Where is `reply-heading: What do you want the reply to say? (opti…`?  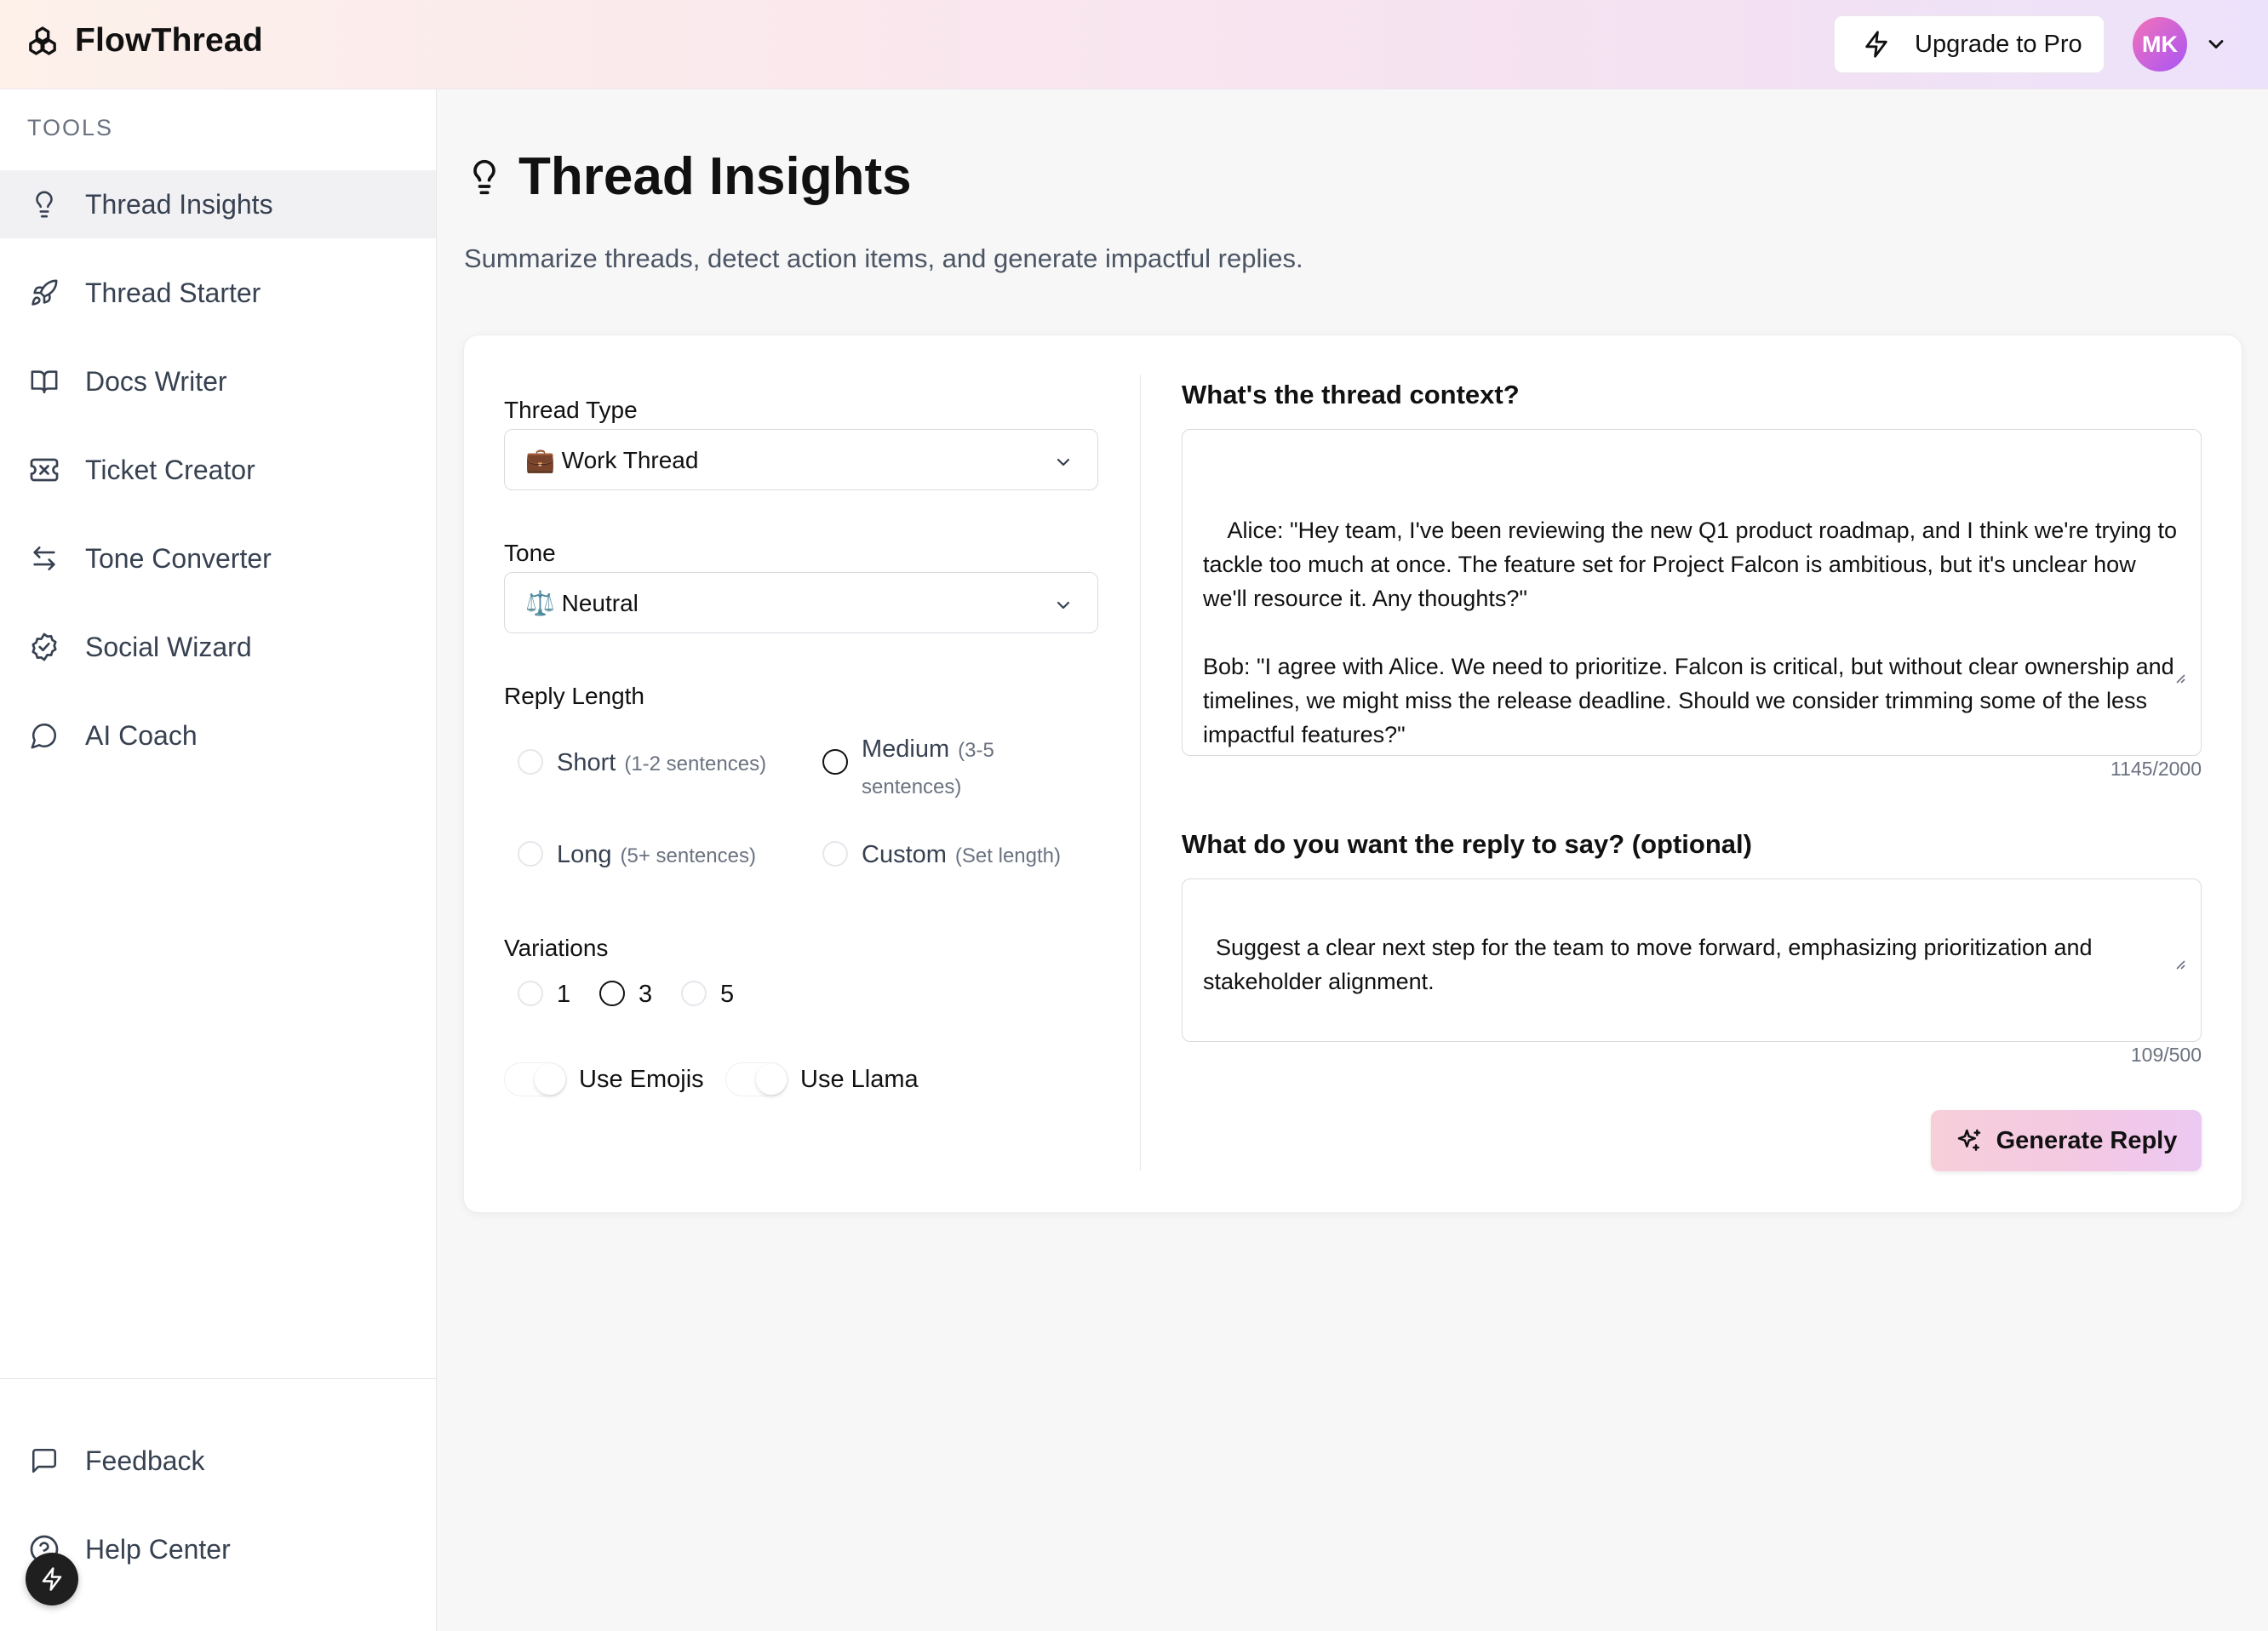
reply-heading: What do you want the reply to say? (opti… is located at coordinates (1467, 844).